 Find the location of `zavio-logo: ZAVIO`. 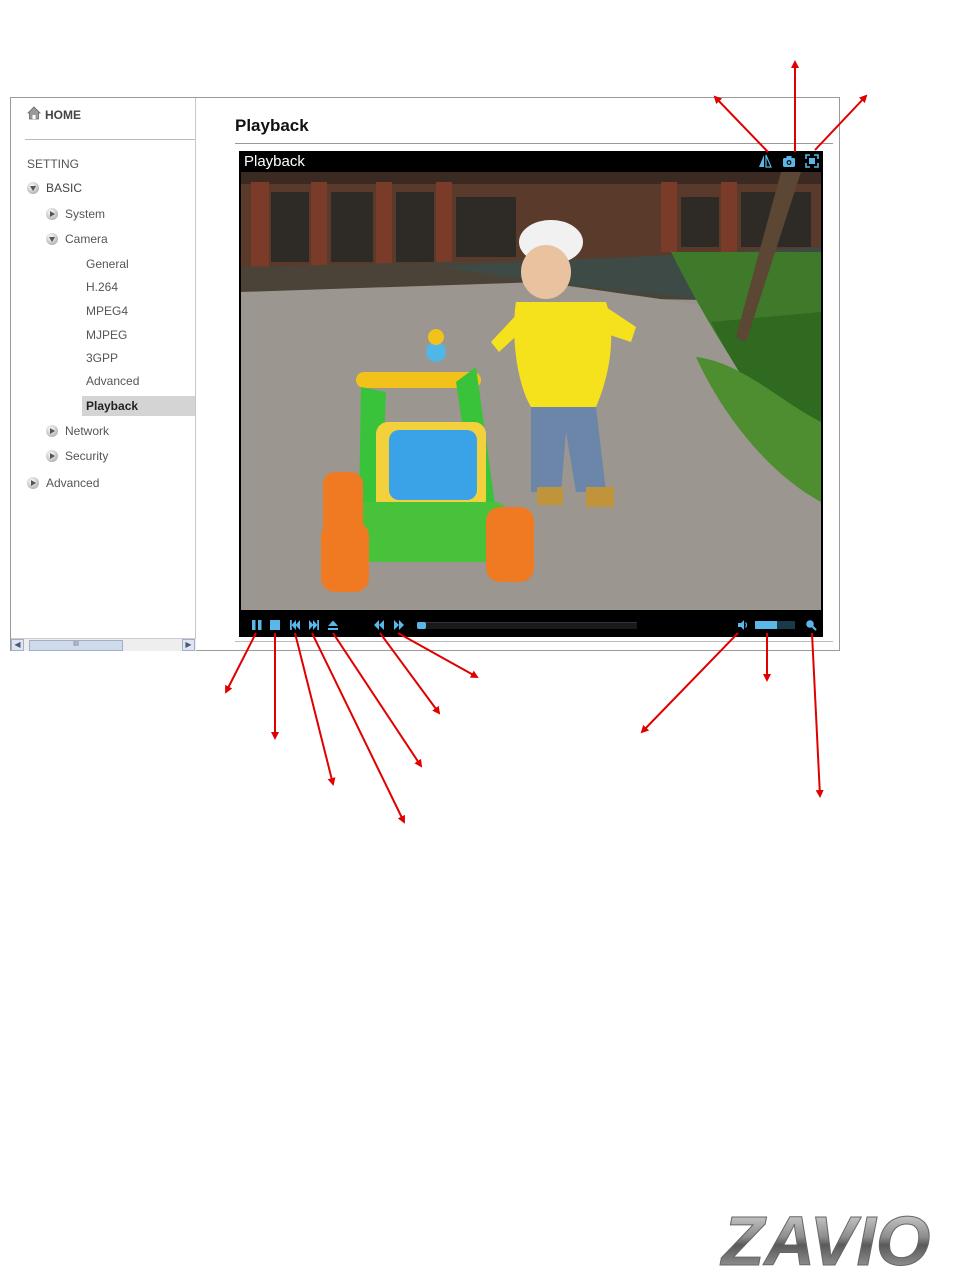

zavio-logo: ZAVIO is located at coordinates (825, 1241).